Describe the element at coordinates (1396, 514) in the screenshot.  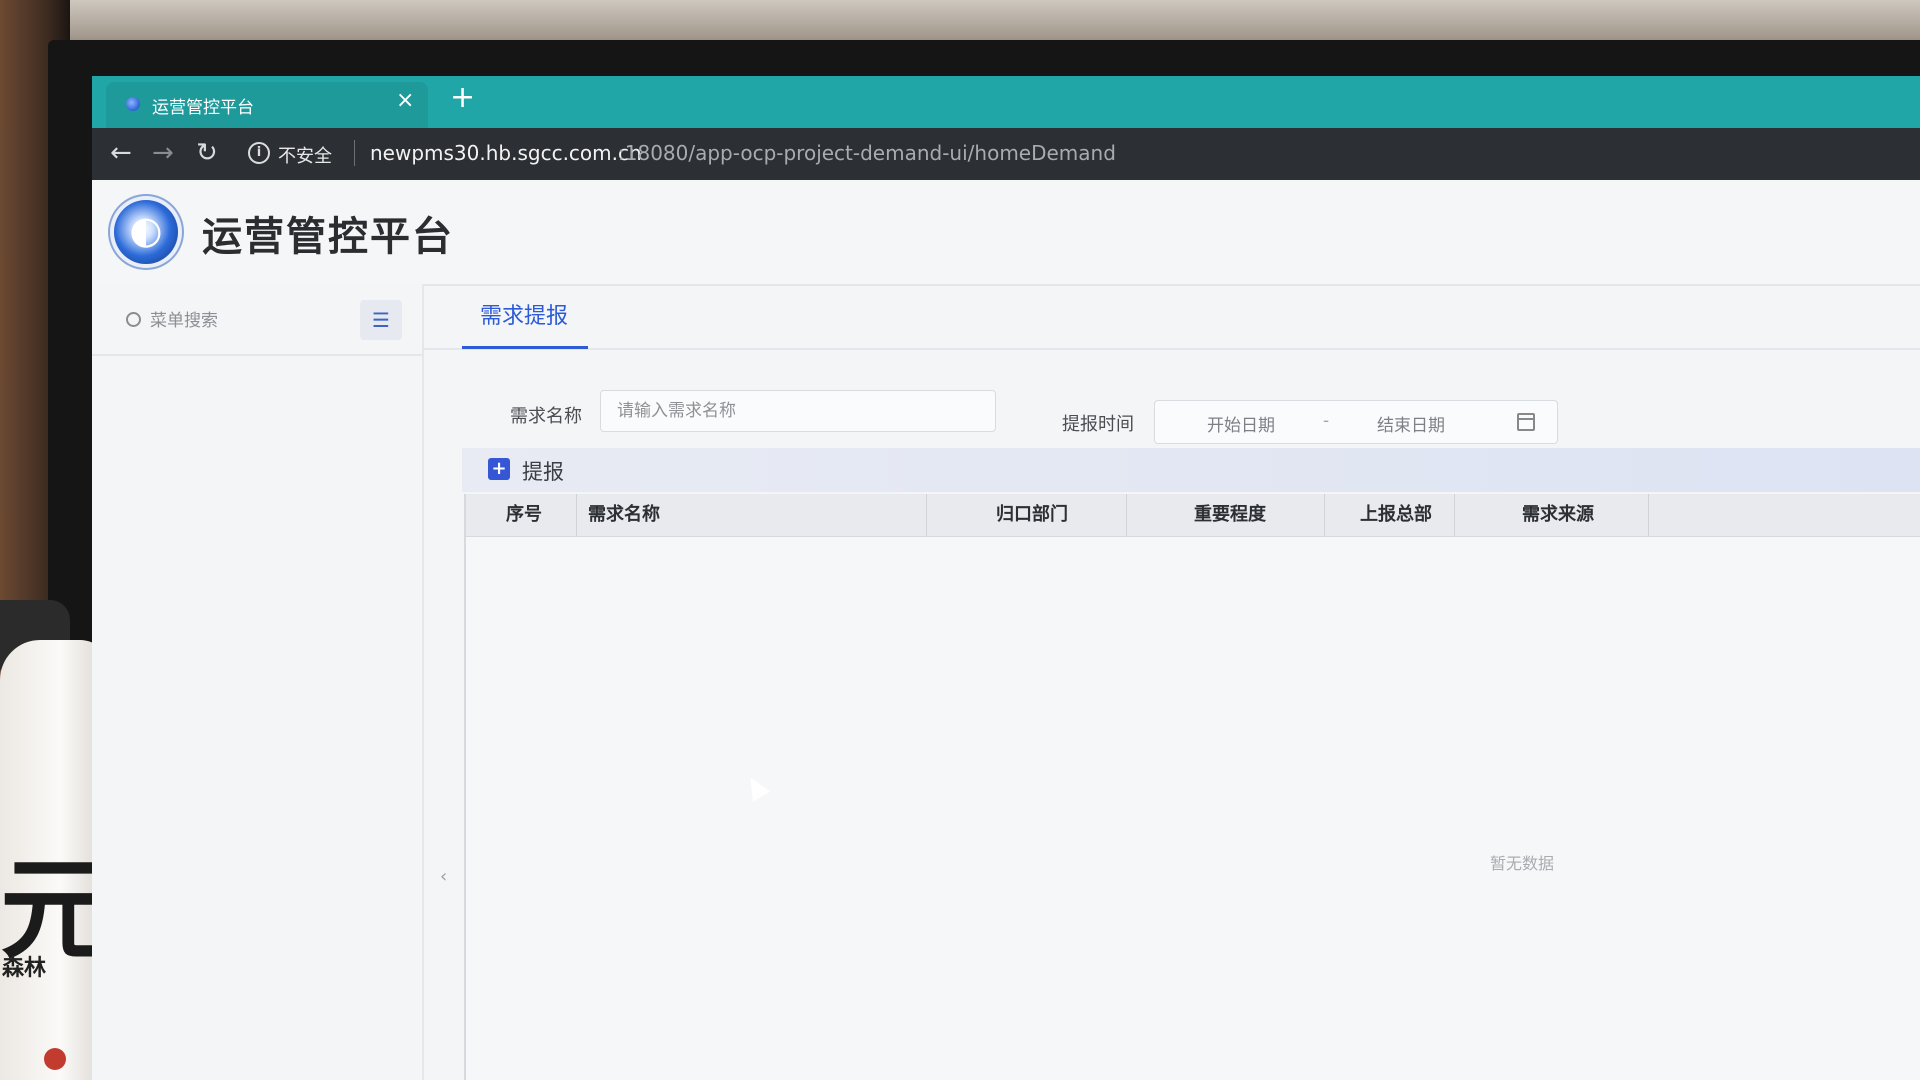
I see `column-header-reported: 上报总部` at that location.